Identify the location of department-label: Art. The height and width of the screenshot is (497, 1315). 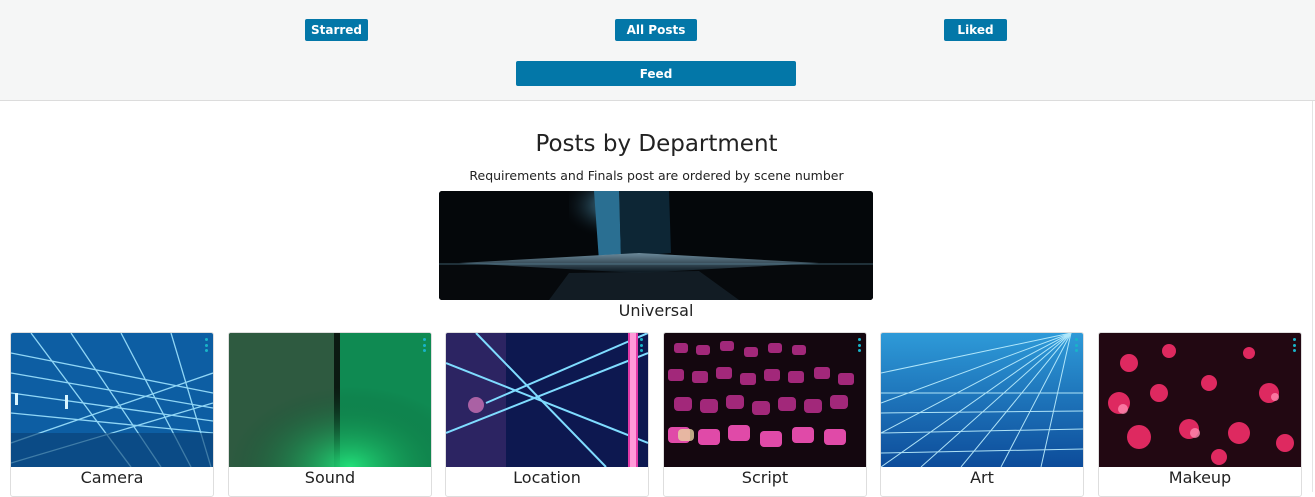
(982, 477).